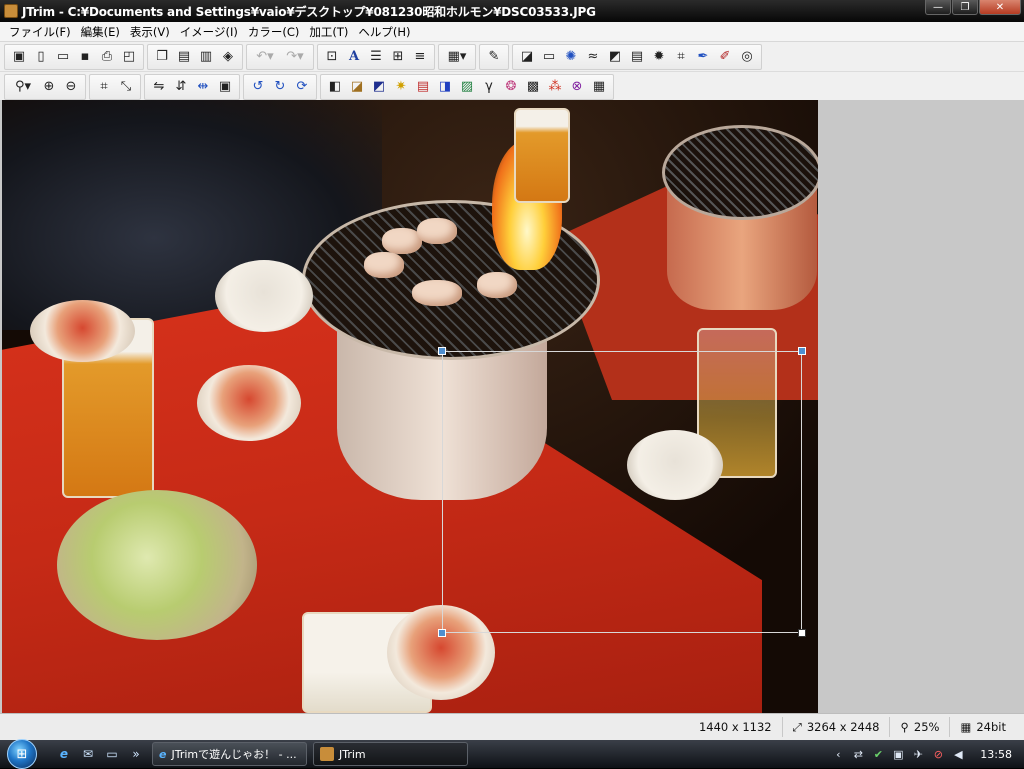  What do you see at coordinates (107, 57) in the screenshot?
I see `print-icon: ⎙` at bounding box center [107, 57].